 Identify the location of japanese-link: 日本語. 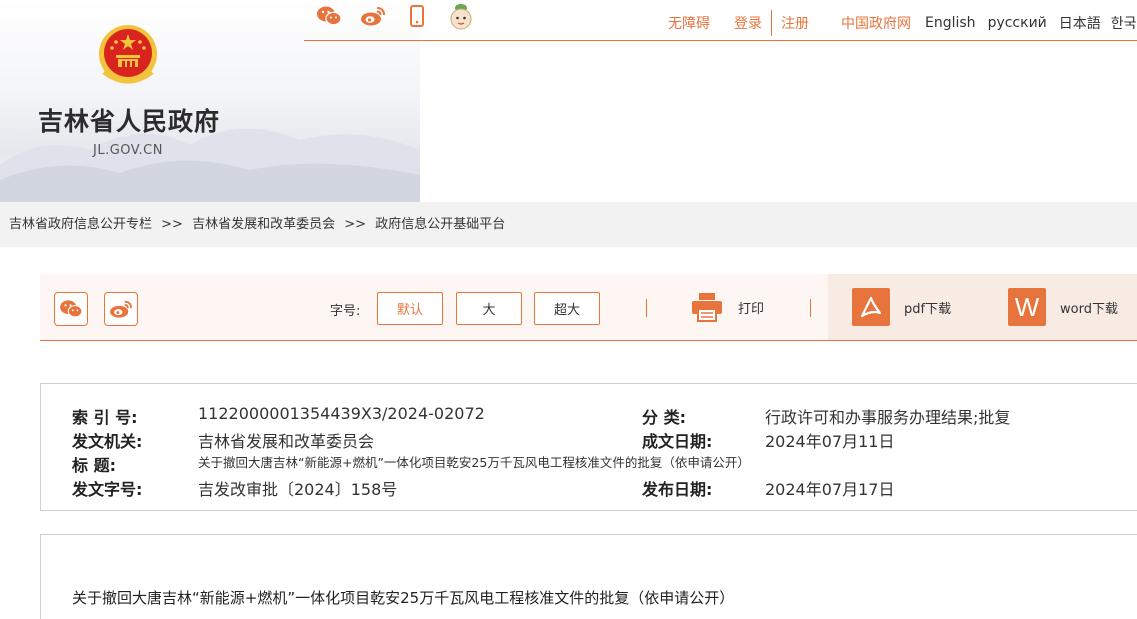
(1080, 23).